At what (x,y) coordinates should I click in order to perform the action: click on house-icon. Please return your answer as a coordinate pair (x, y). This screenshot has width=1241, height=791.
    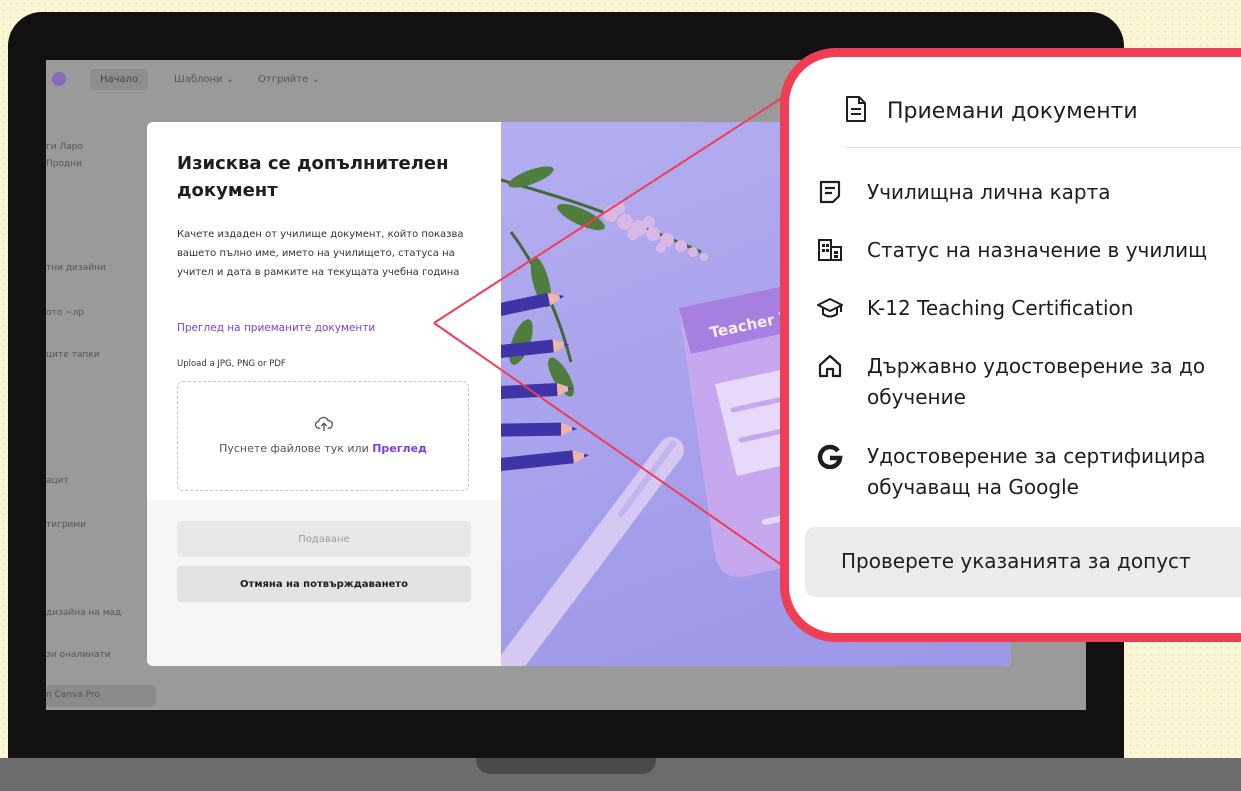
    Looking at the image, I should click on (830, 366).